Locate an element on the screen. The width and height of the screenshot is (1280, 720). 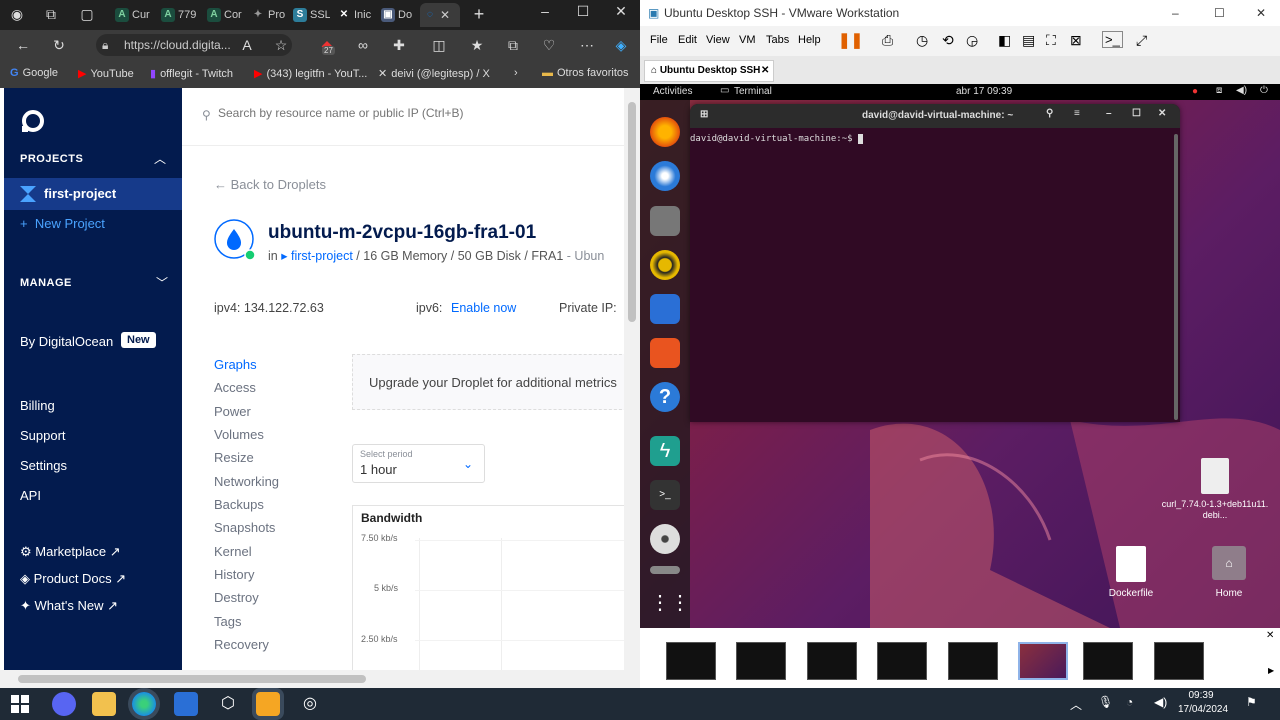
tab-6: ✕ Inic is located at coordinates (354, 15).